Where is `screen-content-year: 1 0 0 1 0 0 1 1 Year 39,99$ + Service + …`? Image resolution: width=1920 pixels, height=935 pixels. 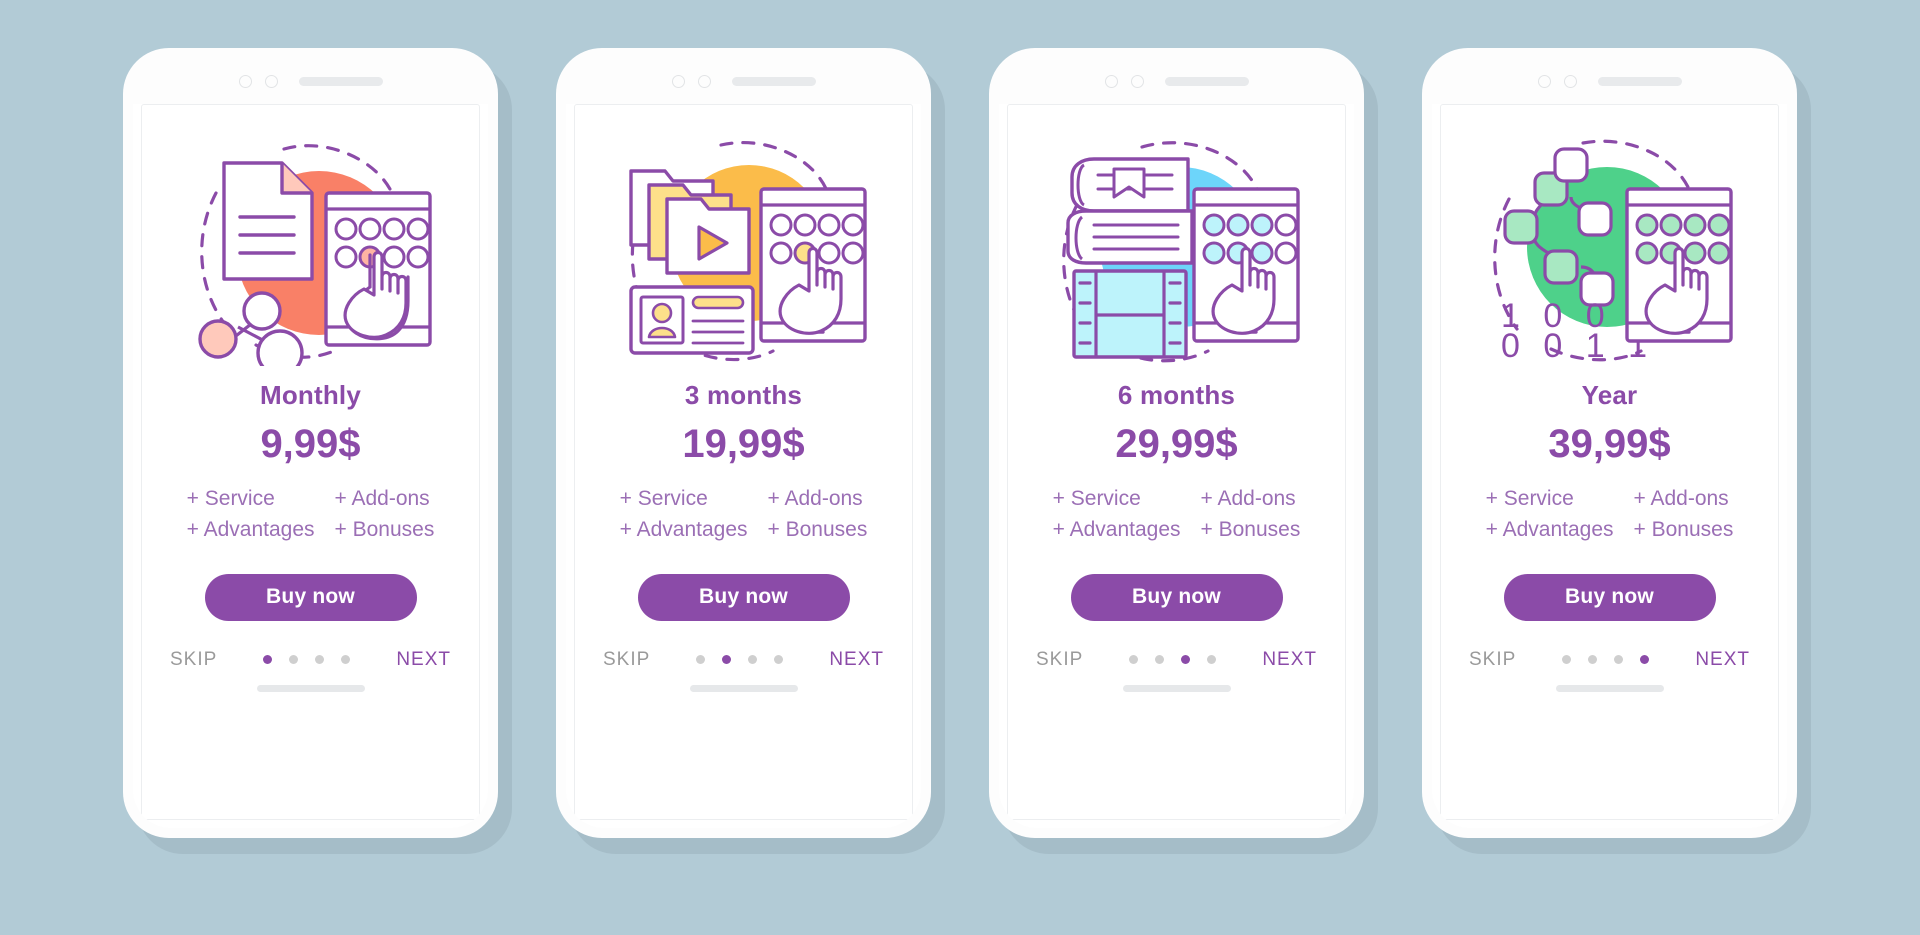
screen-content-year: 1 0 0 1 0 0 1 1 Year 39,99$ + Service + … is located at coordinates (1609, 462).